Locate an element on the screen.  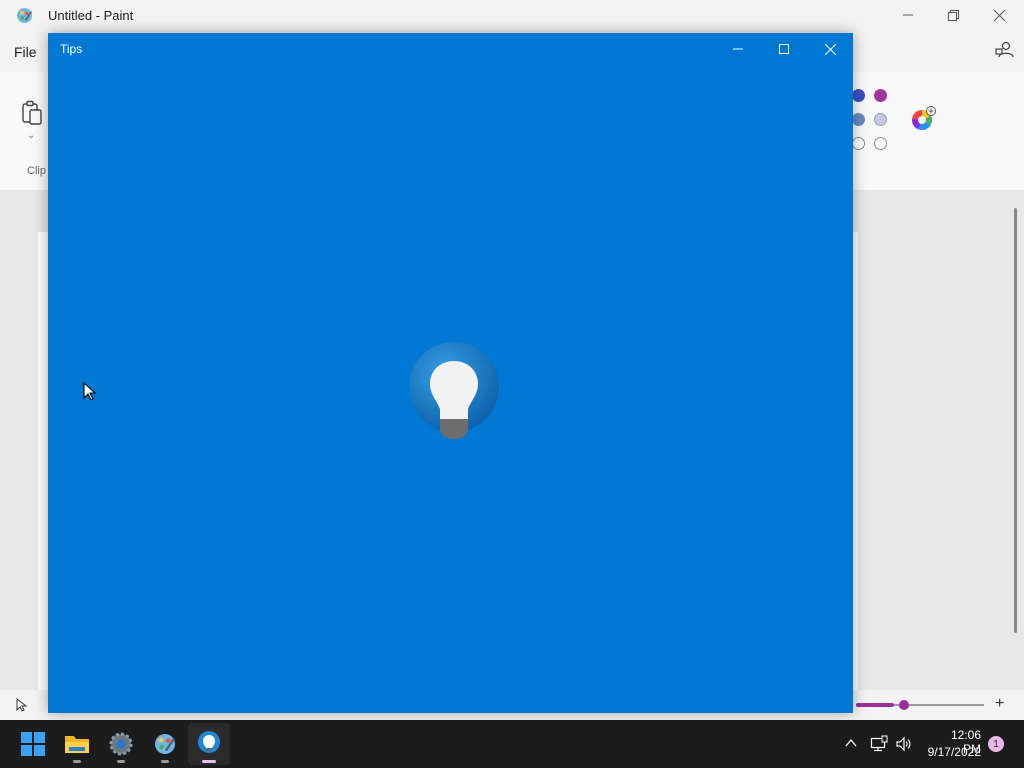
account-icon is located at coordinates (1004, 50).